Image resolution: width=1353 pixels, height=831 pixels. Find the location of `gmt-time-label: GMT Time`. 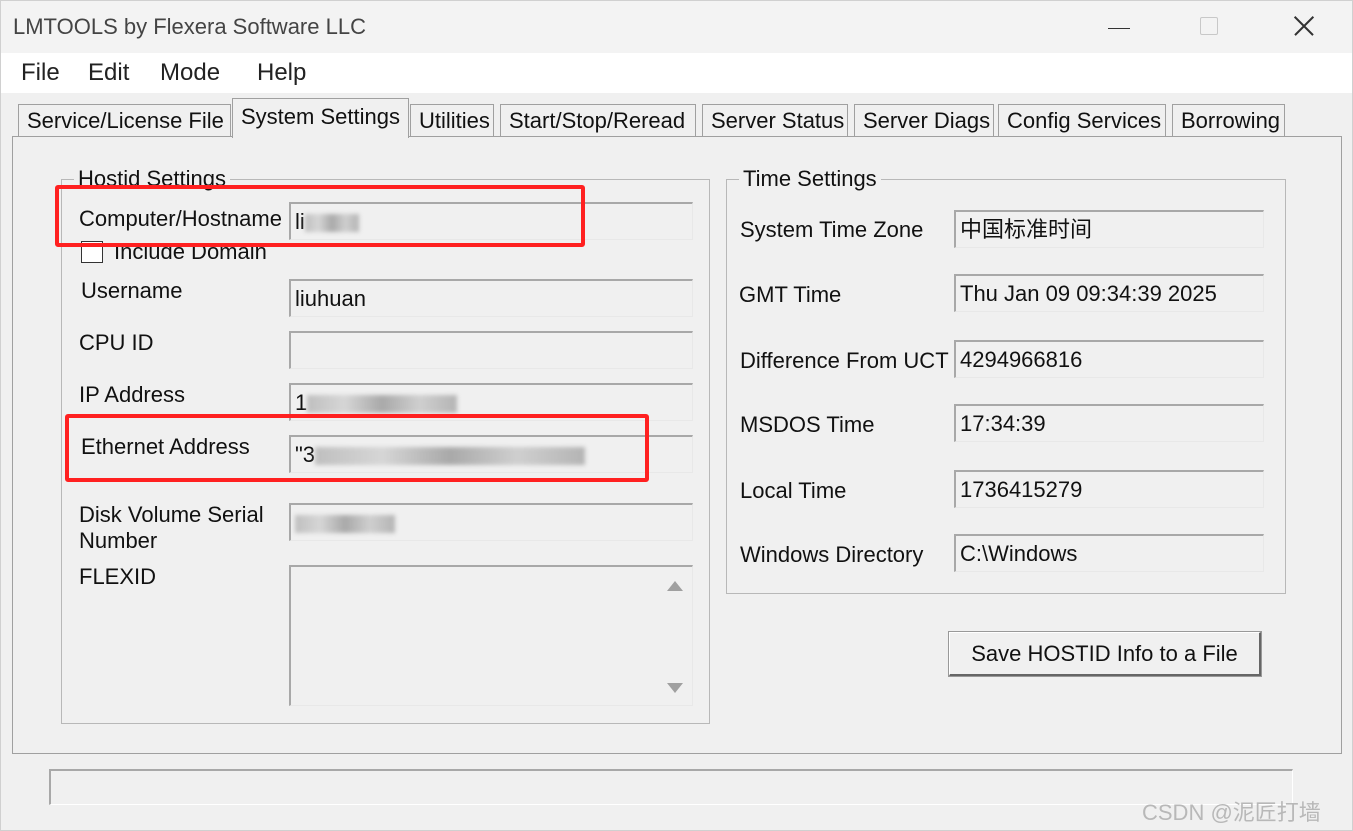

gmt-time-label: GMT Time is located at coordinates (790, 294).